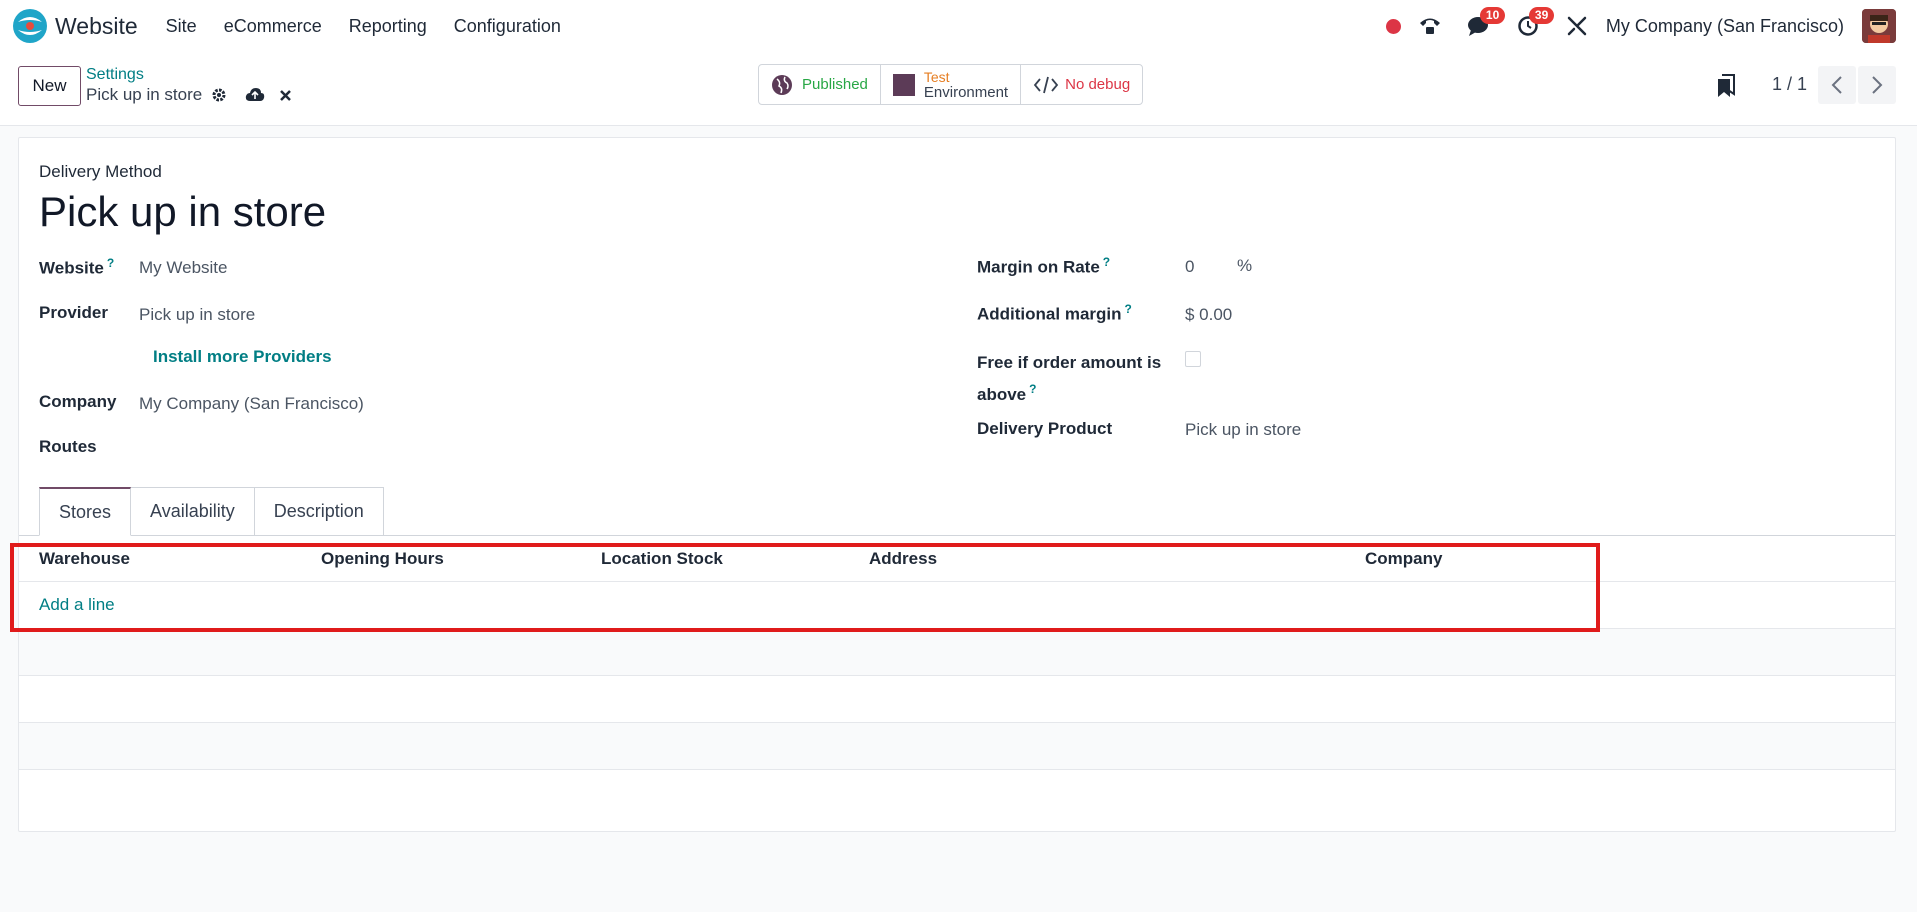 The width and height of the screenshot is (1917, 912). I want to click on menu-reporting: Reporting, so click(388, 26).